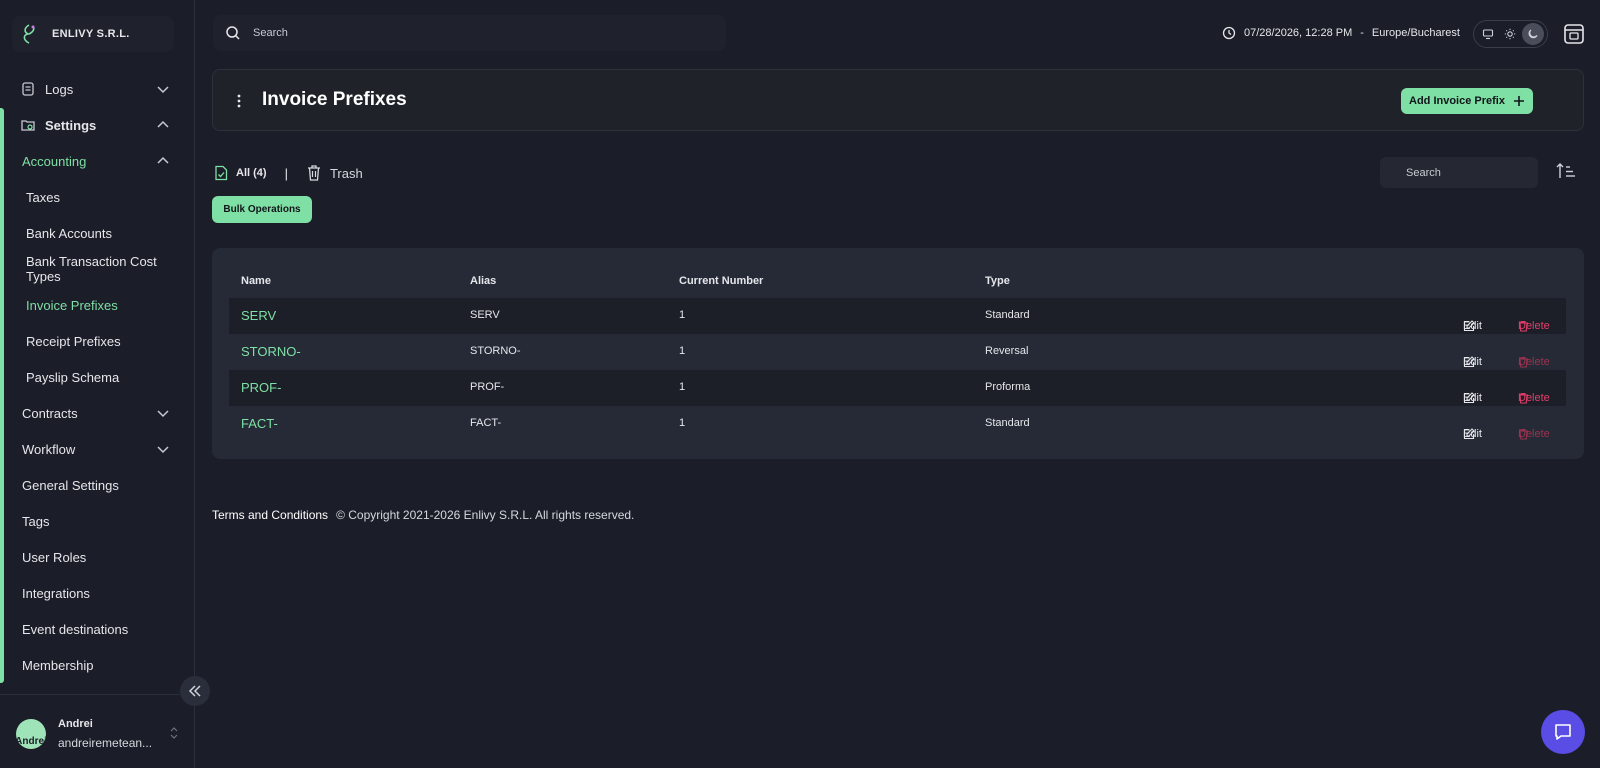 This screenshot has width=1600, height=768. I want to click on sidebar-item-label: Bank Accounts, so click(69, 233).